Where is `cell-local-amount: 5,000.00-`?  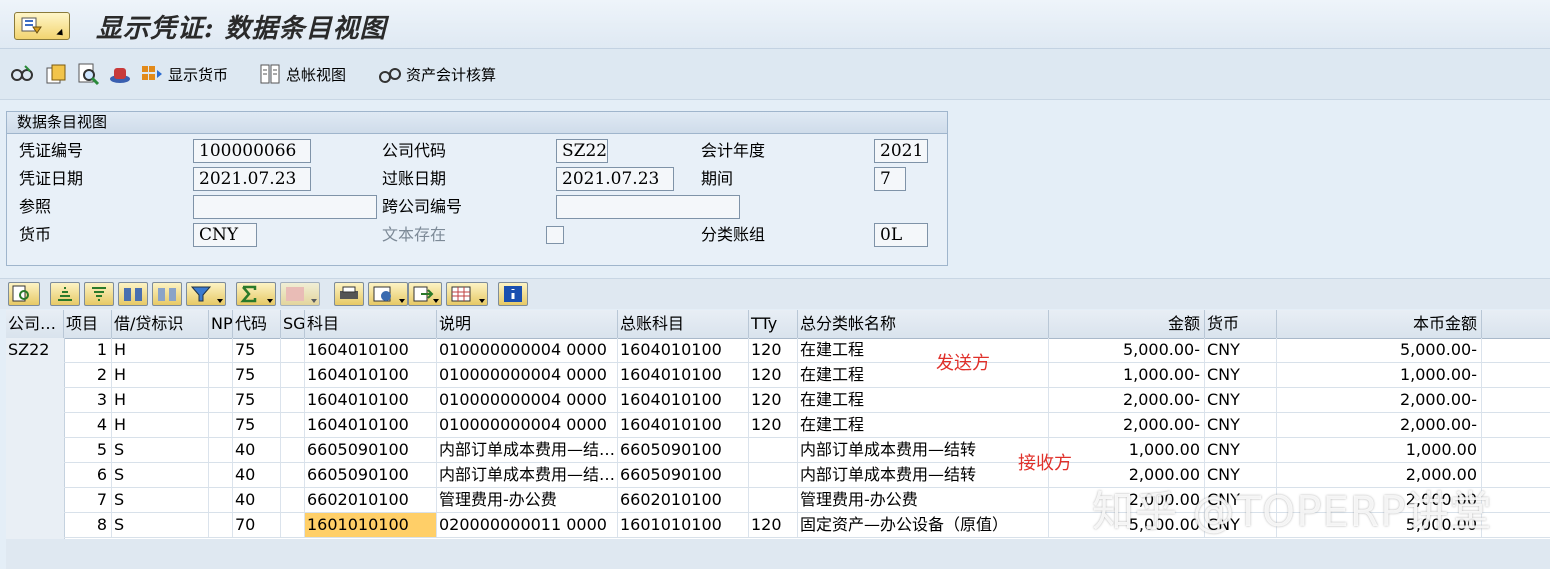 cell-local-amount: 5,000.00- is located at coordinates (1379, 350).